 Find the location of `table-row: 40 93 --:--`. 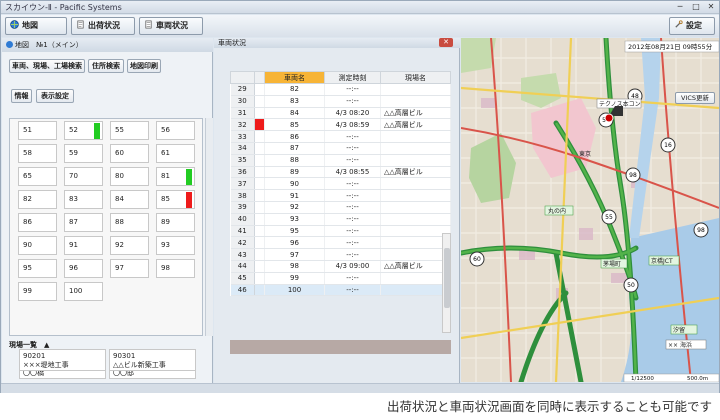

table-row: 40 93 --:-- is located at coordinates (340, 219).